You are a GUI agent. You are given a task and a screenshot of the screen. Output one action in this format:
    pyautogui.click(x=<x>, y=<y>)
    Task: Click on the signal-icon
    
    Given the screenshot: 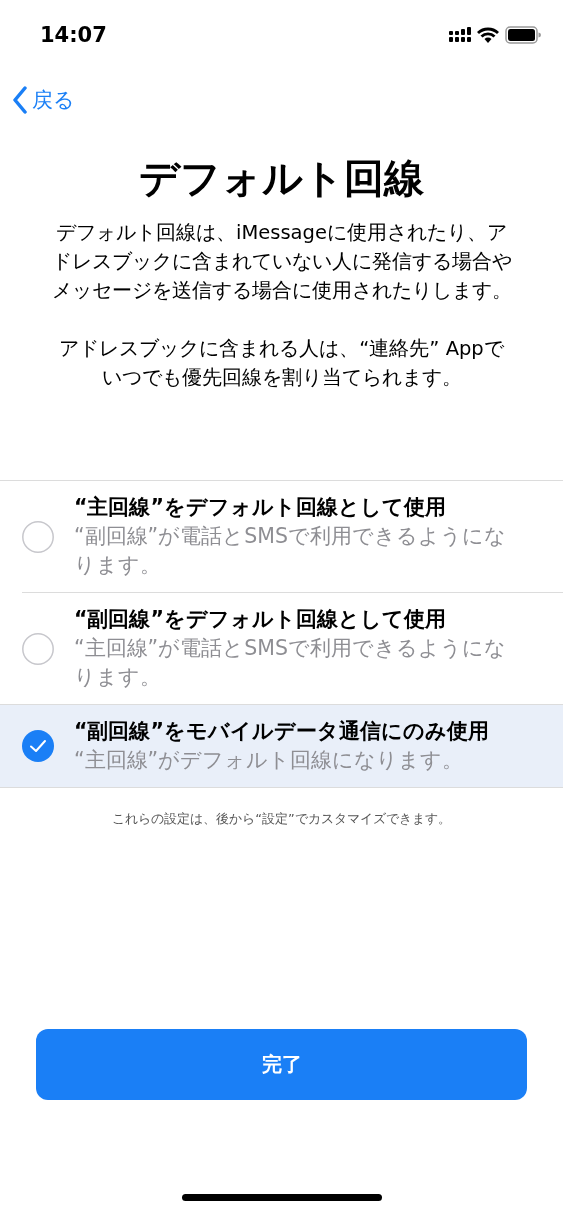 What is the action you would take?
    pyautogui.click(x=460, y=35)
    